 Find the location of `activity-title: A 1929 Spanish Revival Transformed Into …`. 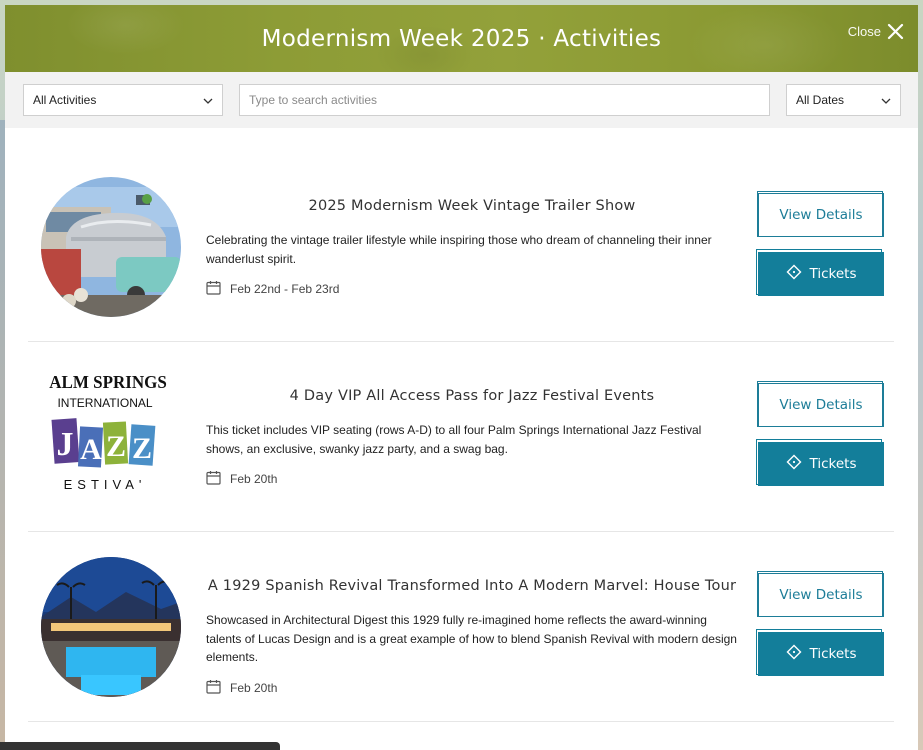

activity-title: A 1929 Spanish Revival Transformed Into … is located at coordinates (472, 586).